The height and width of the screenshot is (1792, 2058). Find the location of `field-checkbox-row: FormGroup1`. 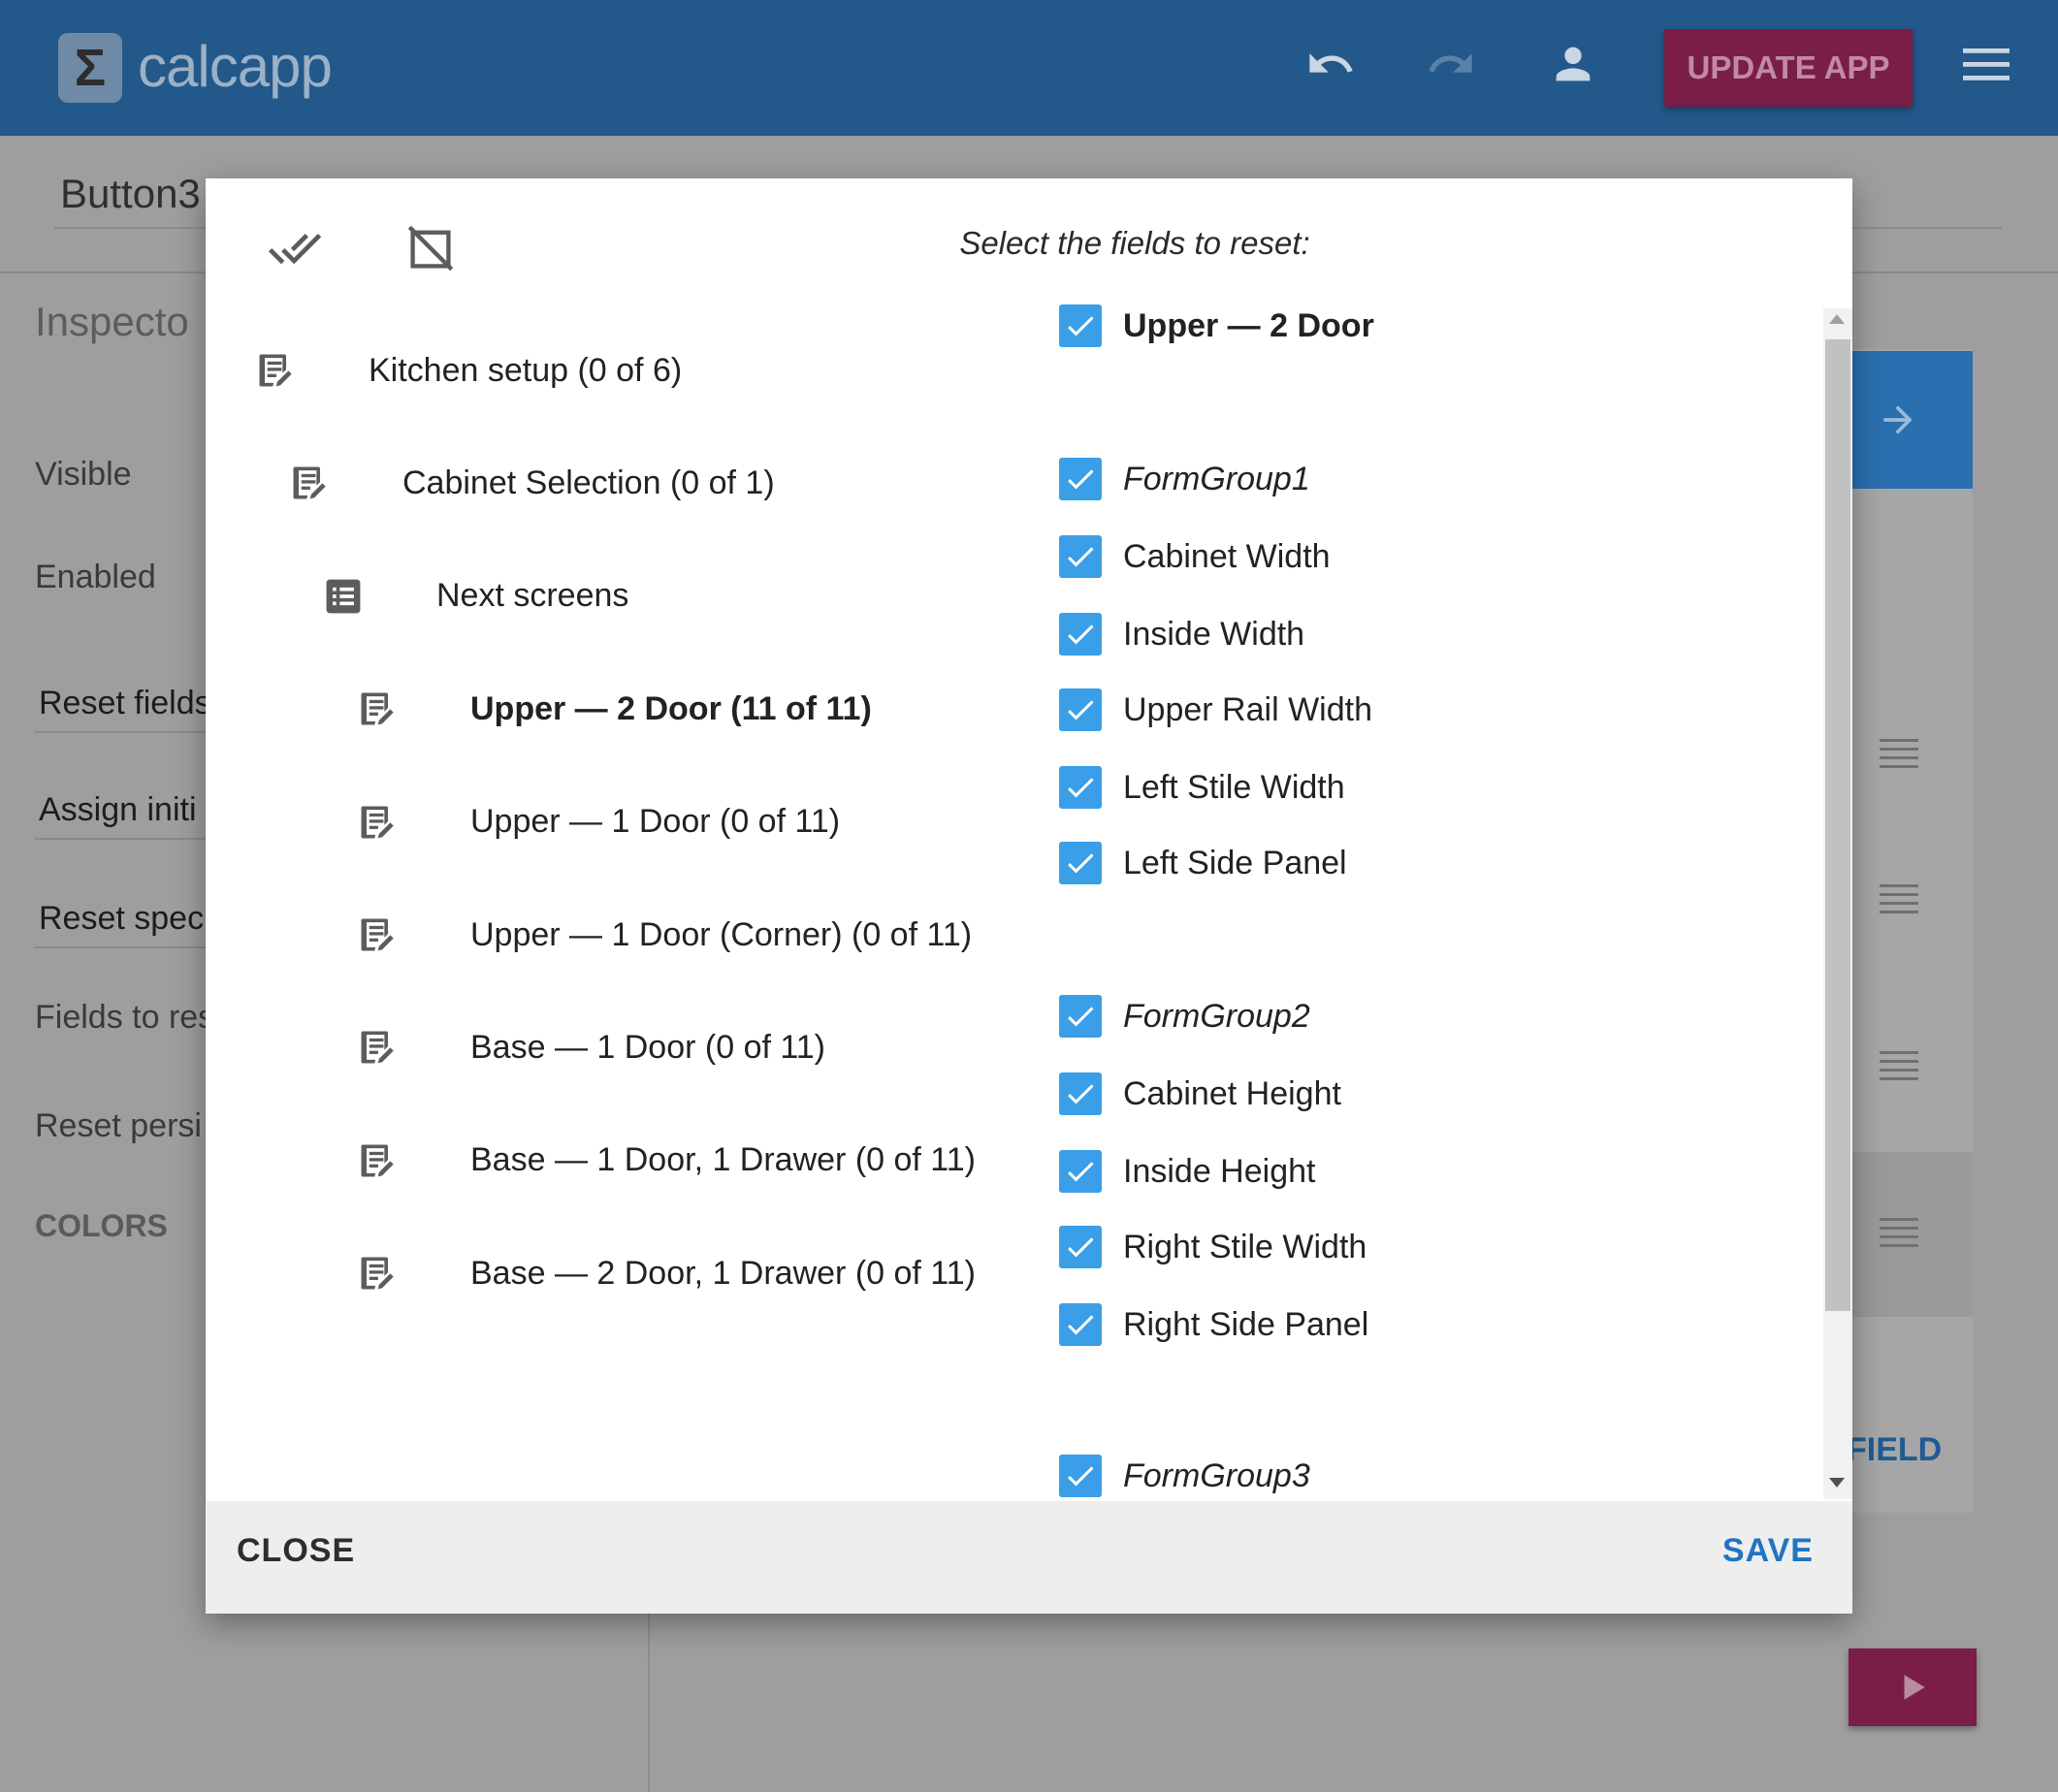

field-checkbox-row: FormGroup1 is located at coordinates (1184, 479).